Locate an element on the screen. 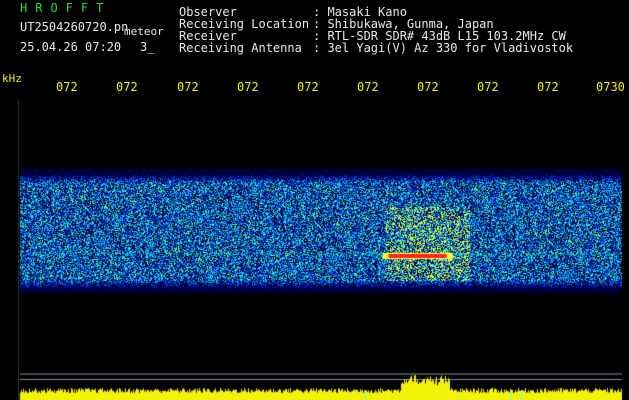 The image size is (629, 400). antenna-label: Receiving Antenna is located at coordinates (240, 48).